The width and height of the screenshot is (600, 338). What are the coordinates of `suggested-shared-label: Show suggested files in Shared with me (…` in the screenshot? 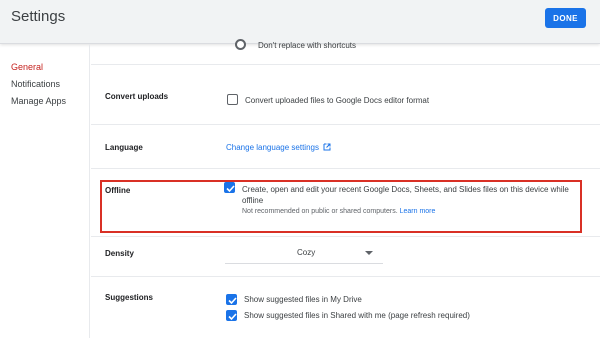 It's located at (357, 315).